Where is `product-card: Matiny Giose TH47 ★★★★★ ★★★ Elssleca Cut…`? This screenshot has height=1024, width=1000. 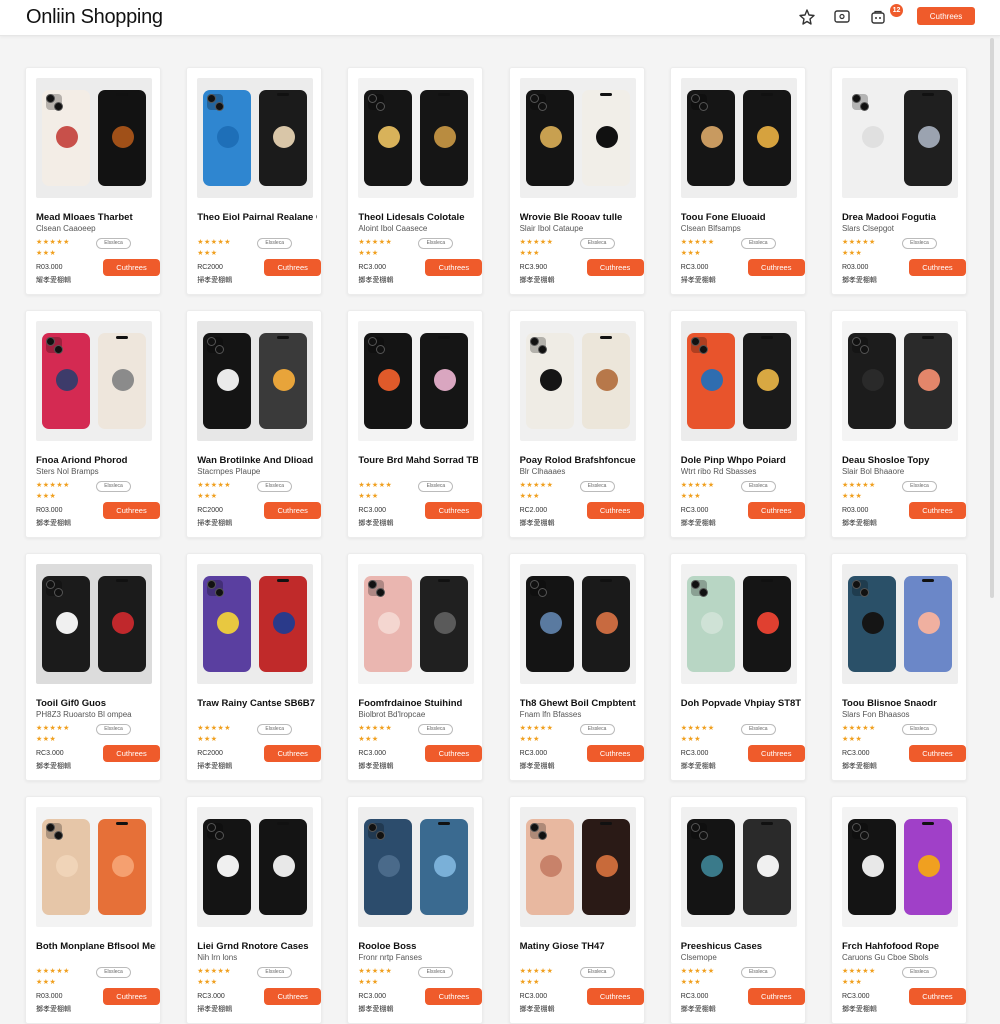
product-card: Matiny Giose TH47 ★★★★★ ★★★ Elssleca Cut… is located at coordinates (576, 910).